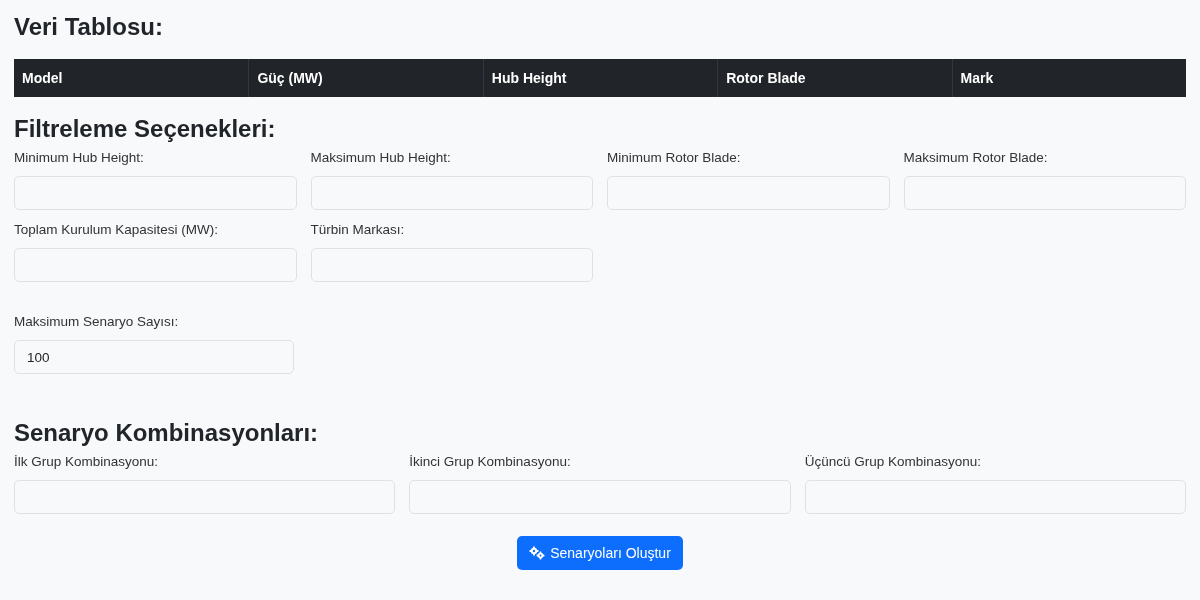 This screenshot has height=600, width=1200. I want to click on section-heading: Senaryo Kombinasyonları:, so click(167, 433).